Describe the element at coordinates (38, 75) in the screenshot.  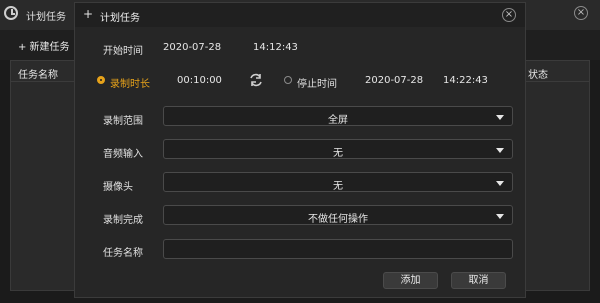
I see `column-task-name: 任务名称` at that location.